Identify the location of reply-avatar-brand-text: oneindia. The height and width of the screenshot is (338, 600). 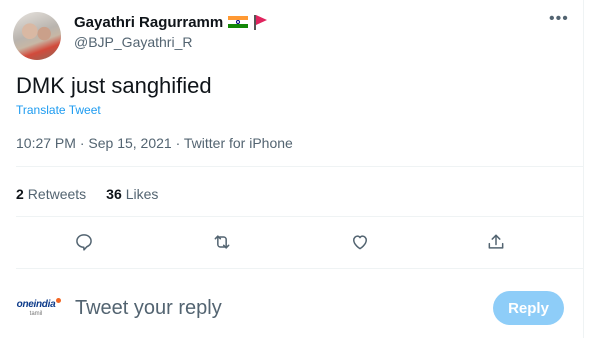
(36, 304).